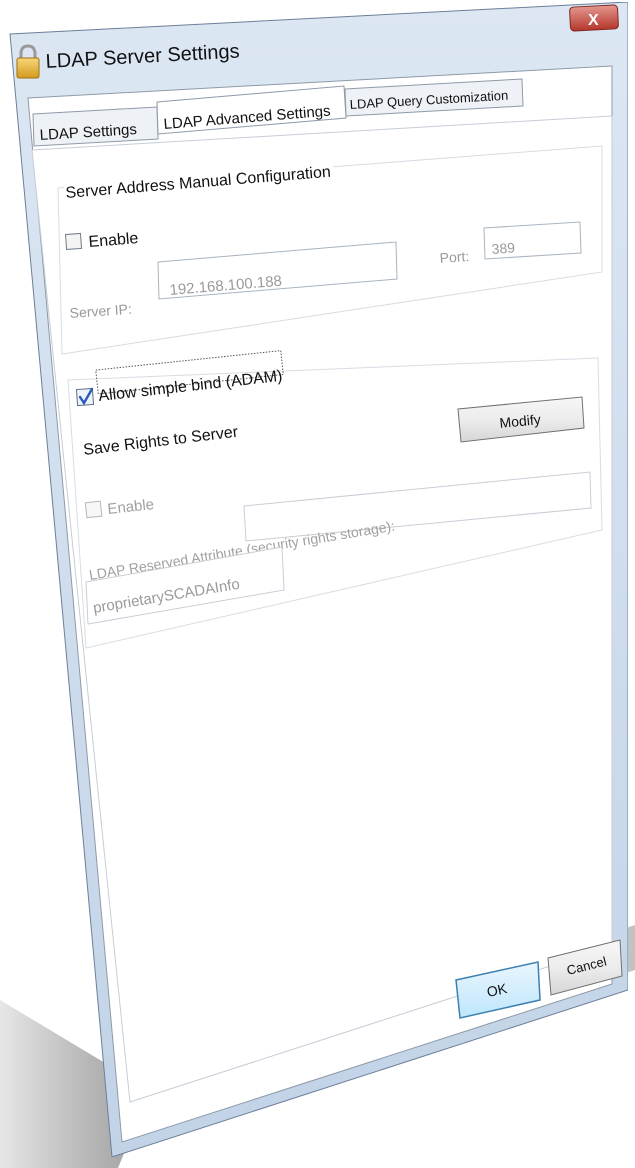 Image resolution: width=635 pixels, height=1168 pixels. What do you see at coordinates (454, 257) in the screenshot?
I see `port-label: Port:` at bounding box center [454, 257].